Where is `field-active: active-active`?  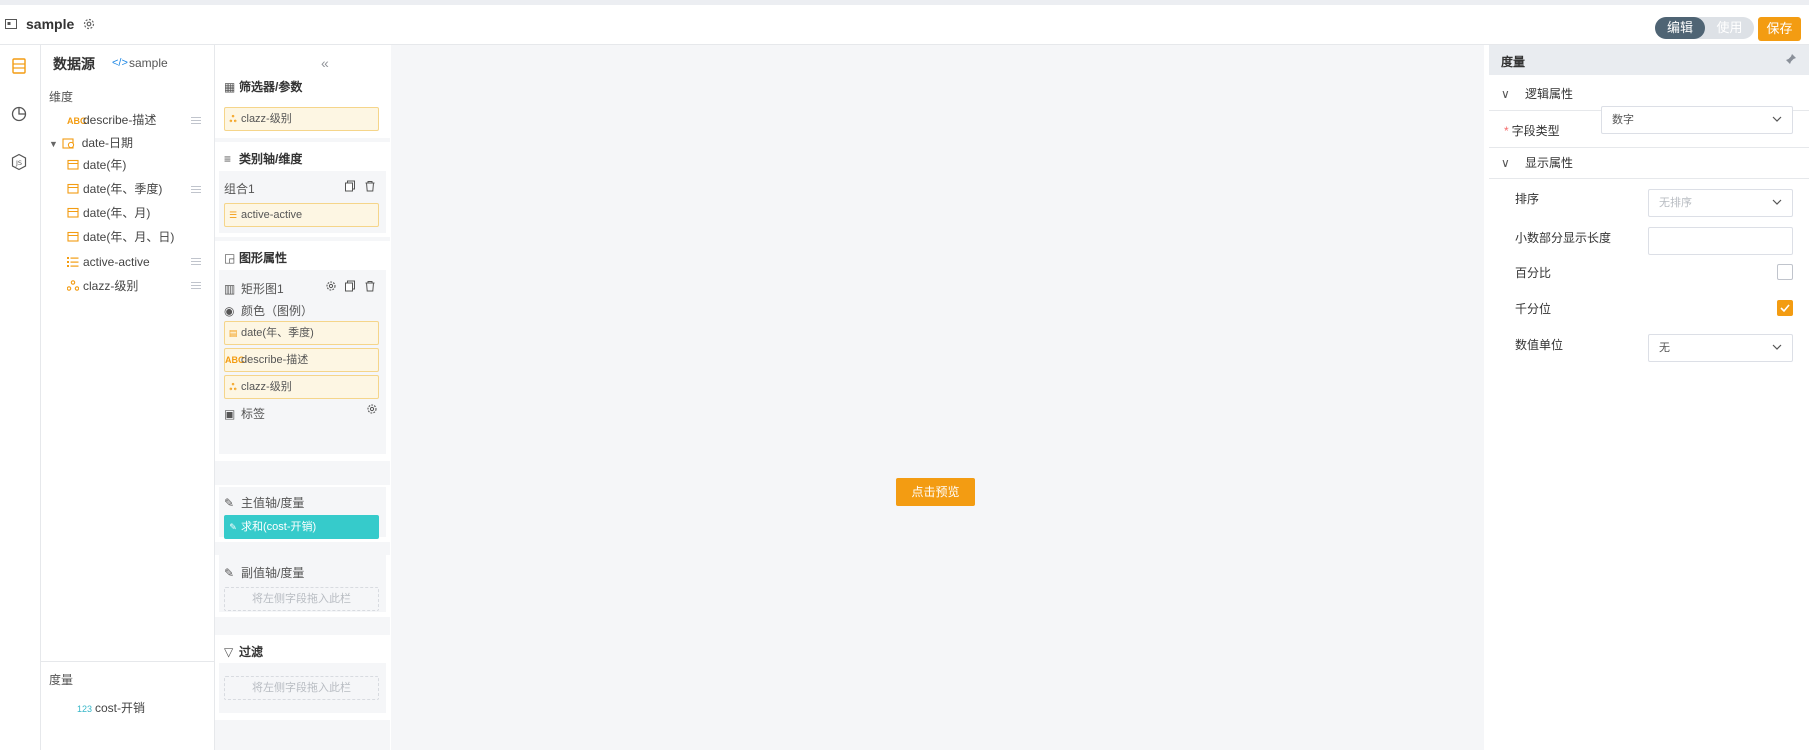
field-active: active-active is located at coordinates (108, 262).